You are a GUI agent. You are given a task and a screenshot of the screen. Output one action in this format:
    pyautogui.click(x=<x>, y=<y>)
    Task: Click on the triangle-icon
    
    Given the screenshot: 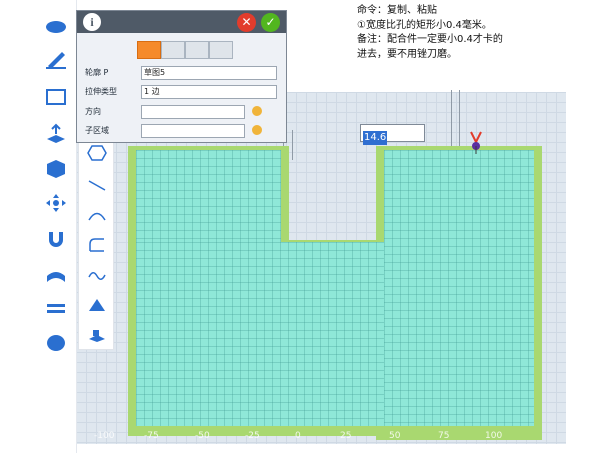 What is the action you would take?
    pyautogui.click(x=97, y=305)
    